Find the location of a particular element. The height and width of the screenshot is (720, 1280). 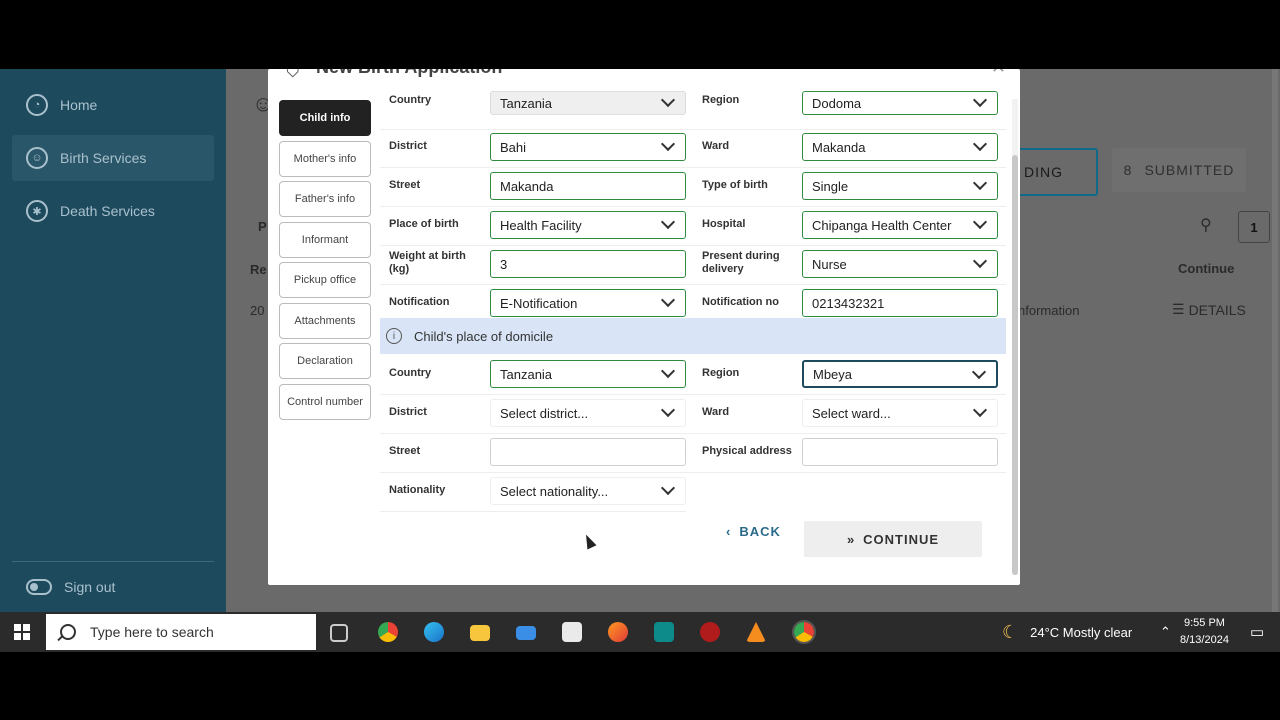

search-icon: ⚲ is located at coordinates (1206, 225).